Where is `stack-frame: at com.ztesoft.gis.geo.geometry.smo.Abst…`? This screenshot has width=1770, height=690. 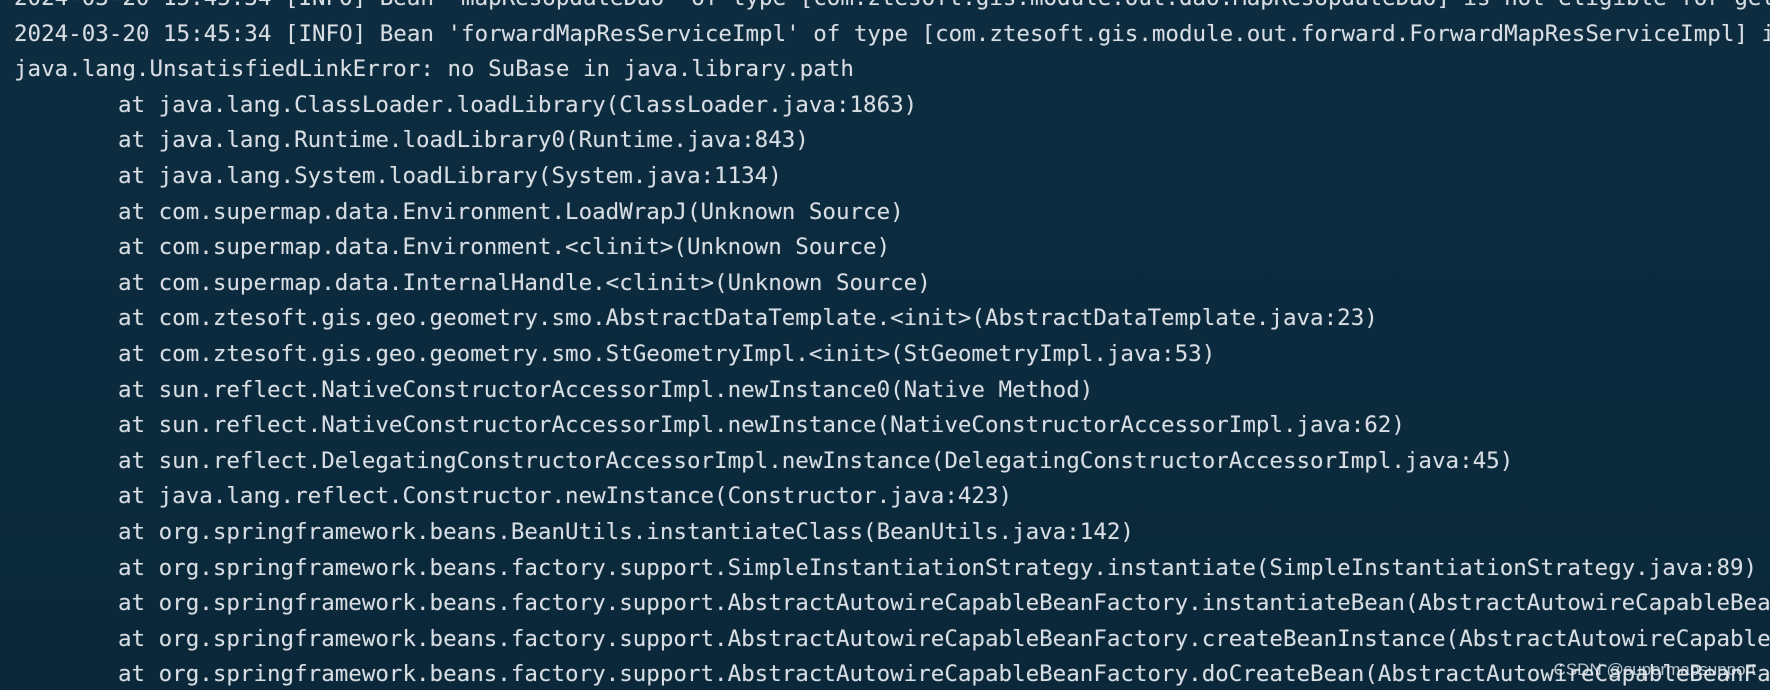 stack-frame: at com.ztesoft.gis.geo.geometry.smo.Abst… is located at coordinates (748, 318).